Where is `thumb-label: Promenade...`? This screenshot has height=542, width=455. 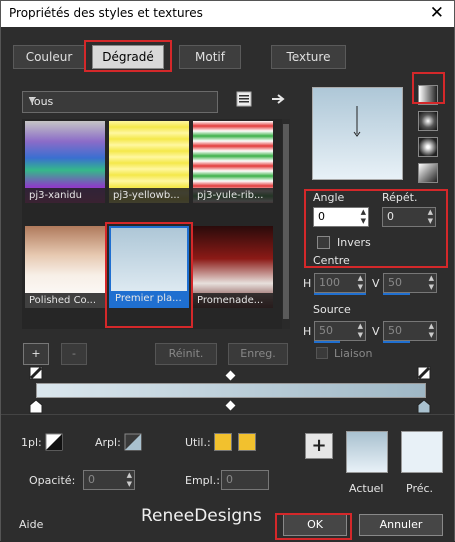 thumb-label: Promenade... is located at coordinates (233, 300).